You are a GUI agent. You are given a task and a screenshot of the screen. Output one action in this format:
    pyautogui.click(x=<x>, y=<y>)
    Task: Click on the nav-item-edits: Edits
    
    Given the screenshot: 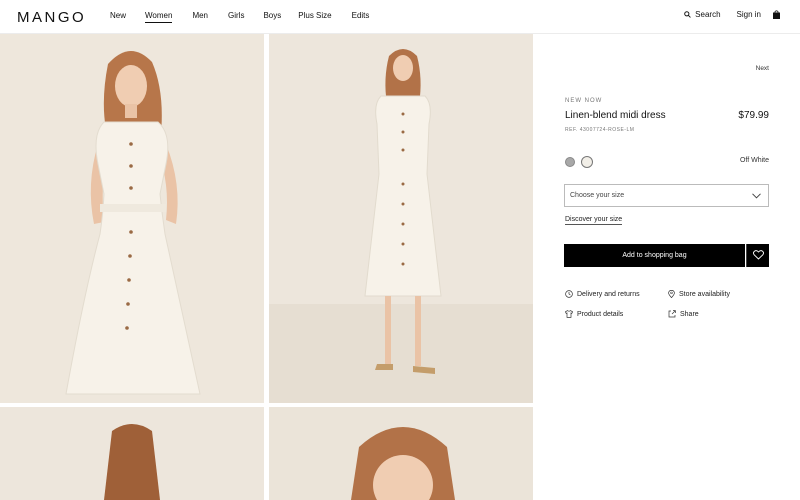 What is the action you would take?
    pyautogui.click(x=361, y=15)
    